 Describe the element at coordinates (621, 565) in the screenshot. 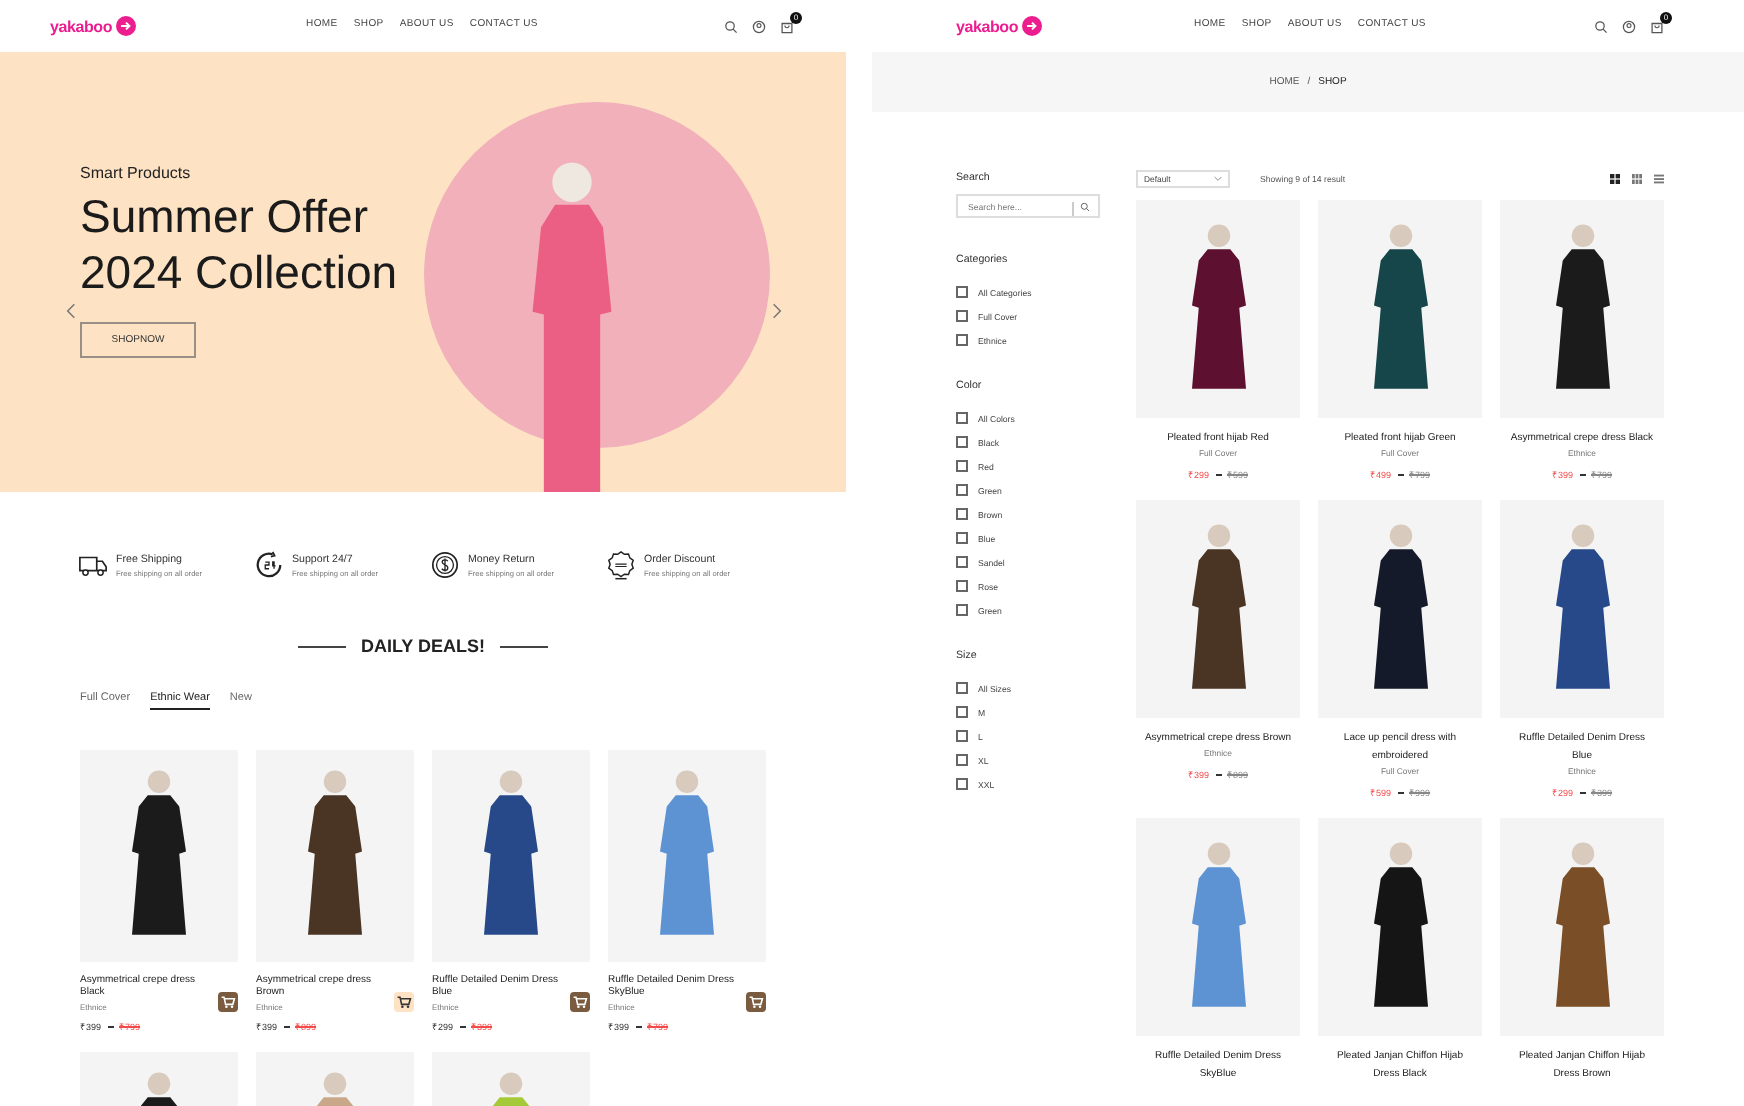

I see `discount-badge-icon` at that location.